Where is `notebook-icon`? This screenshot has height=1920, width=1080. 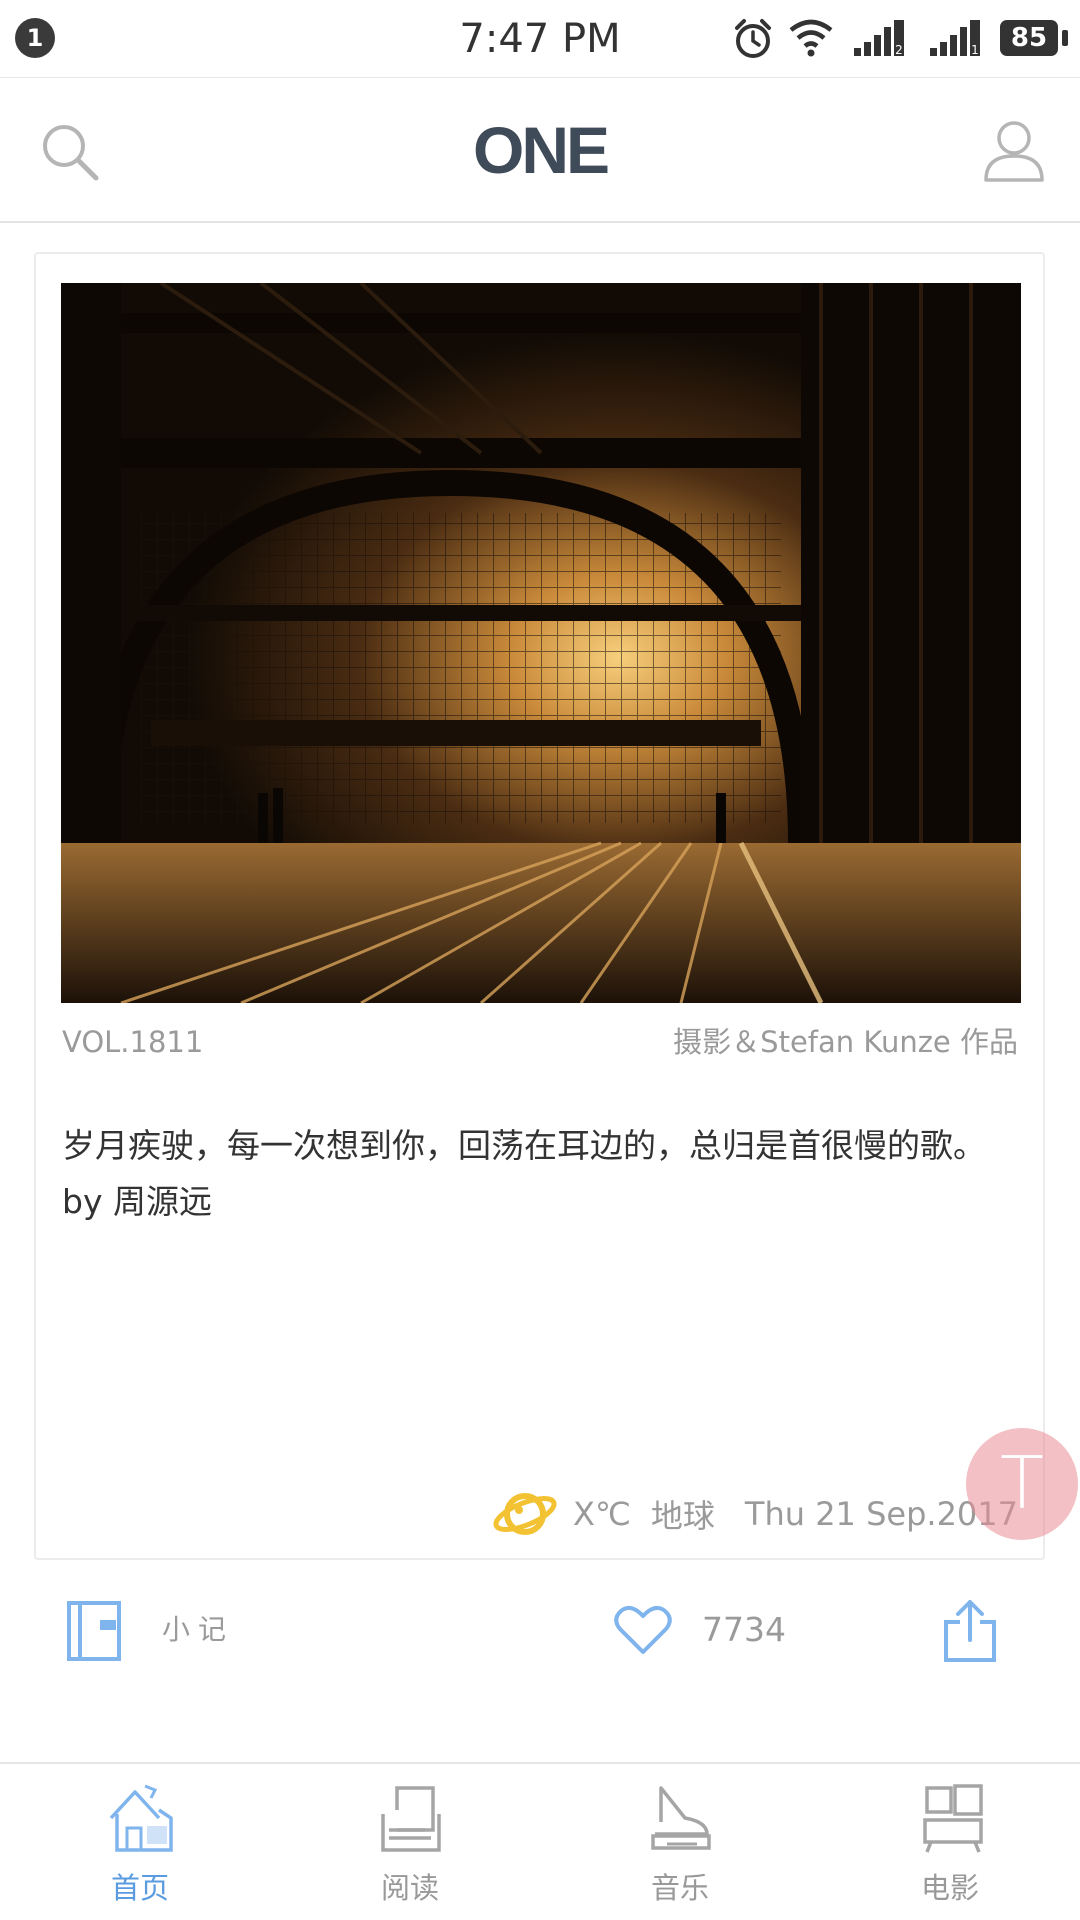
notebook-icon is located at coordinates (94, 1631).